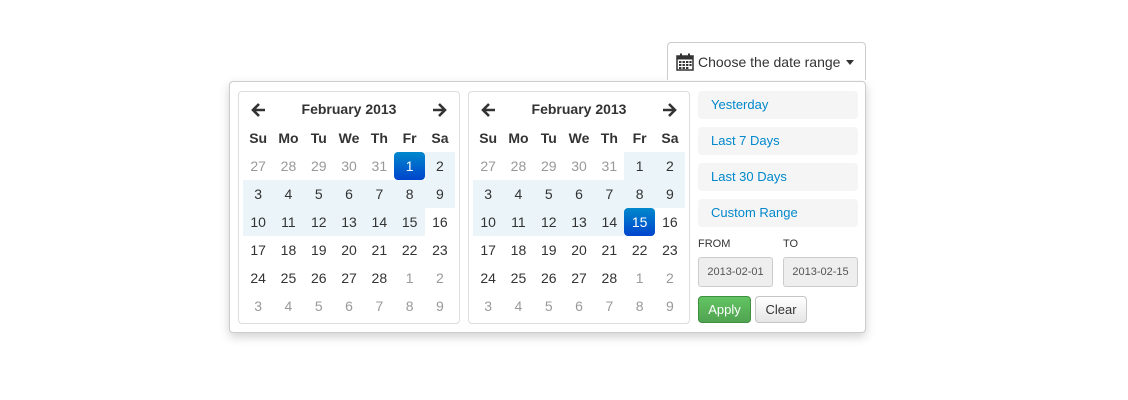  Describe the element at coordinates (778, 213) in the screenshot. I see `range-custom: Custom Range` at that location.